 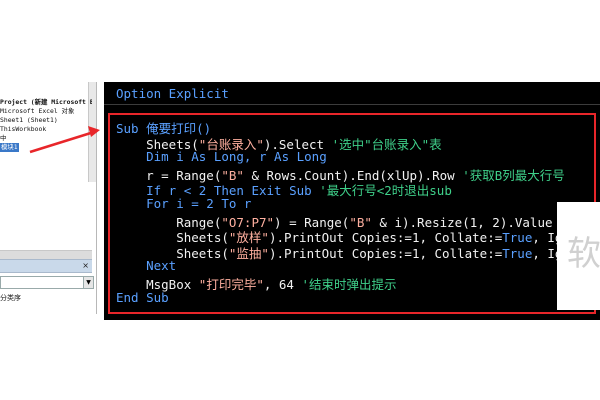 What do you see at coordinates (172, 93) in the screenshot?
I see `option-explicit-line: Option Explicit` at bounding box center [172, 93].